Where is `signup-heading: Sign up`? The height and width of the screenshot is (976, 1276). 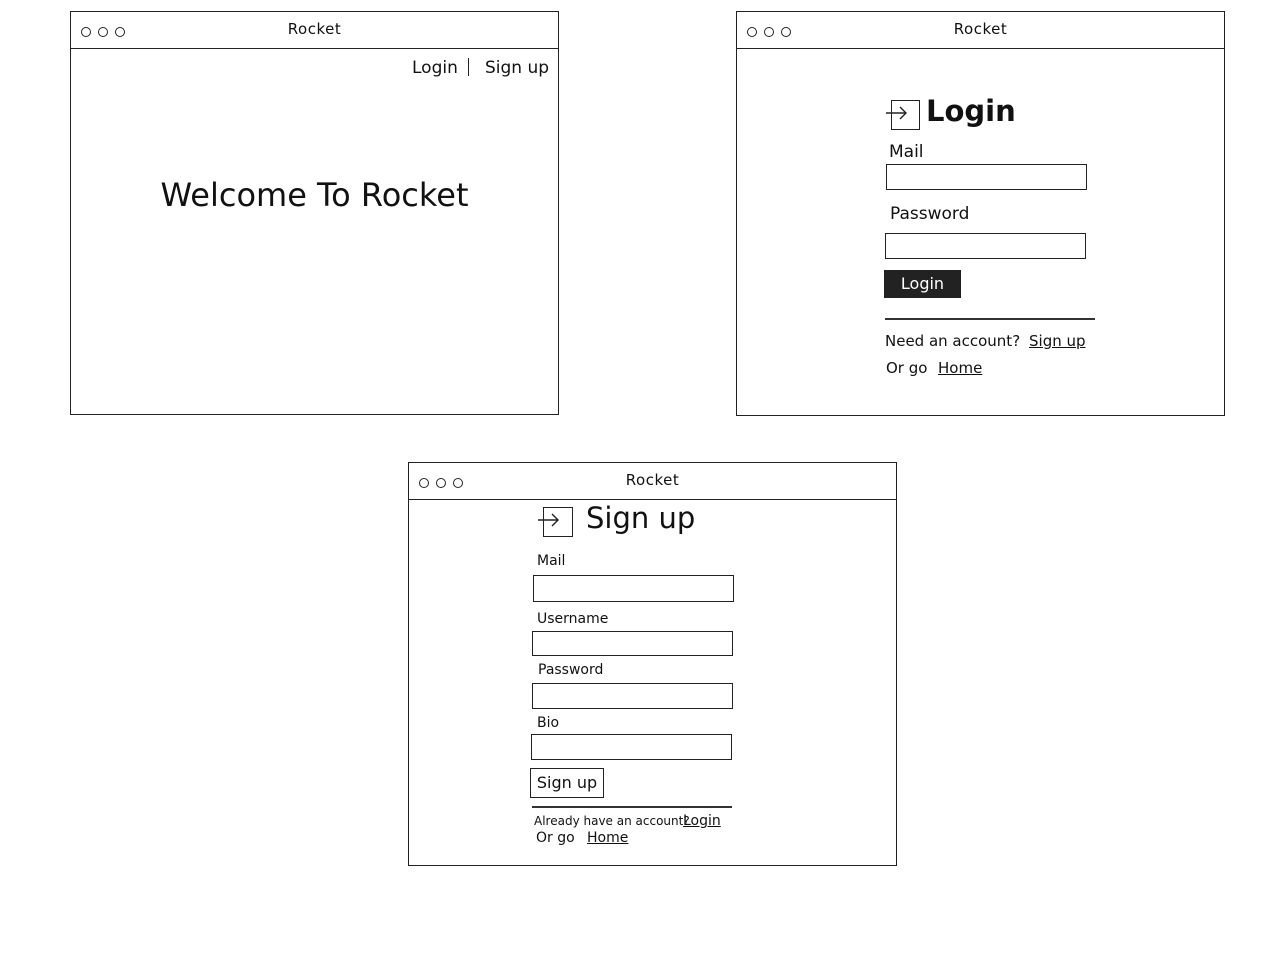
signup-heading: Sign up is located at coordinates (641, 518).